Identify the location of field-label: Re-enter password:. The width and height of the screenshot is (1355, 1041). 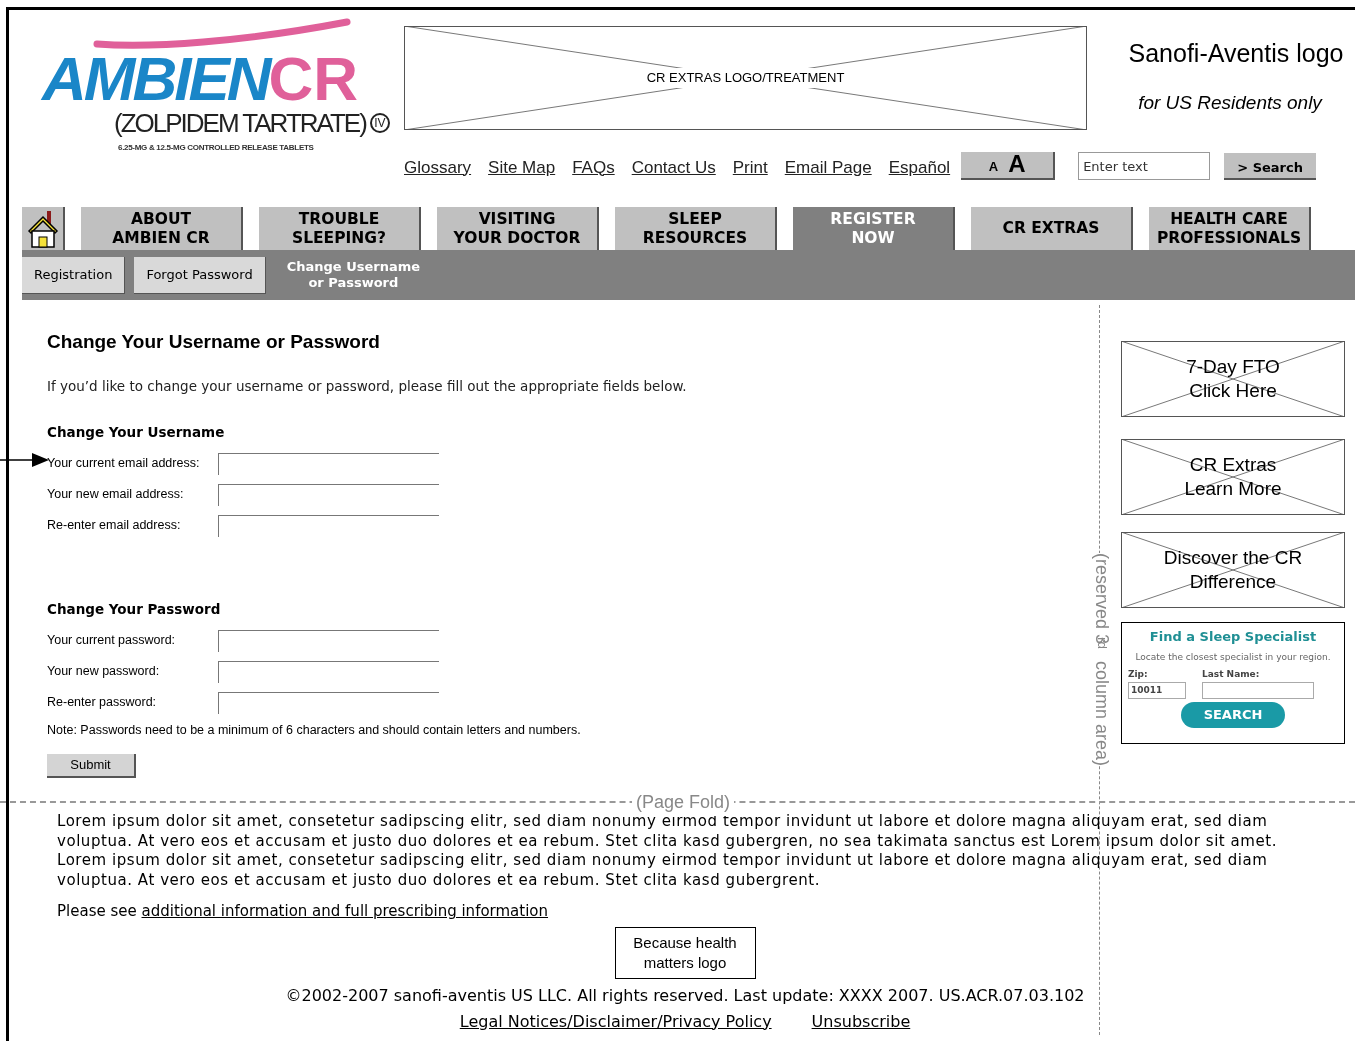
(102, 703).